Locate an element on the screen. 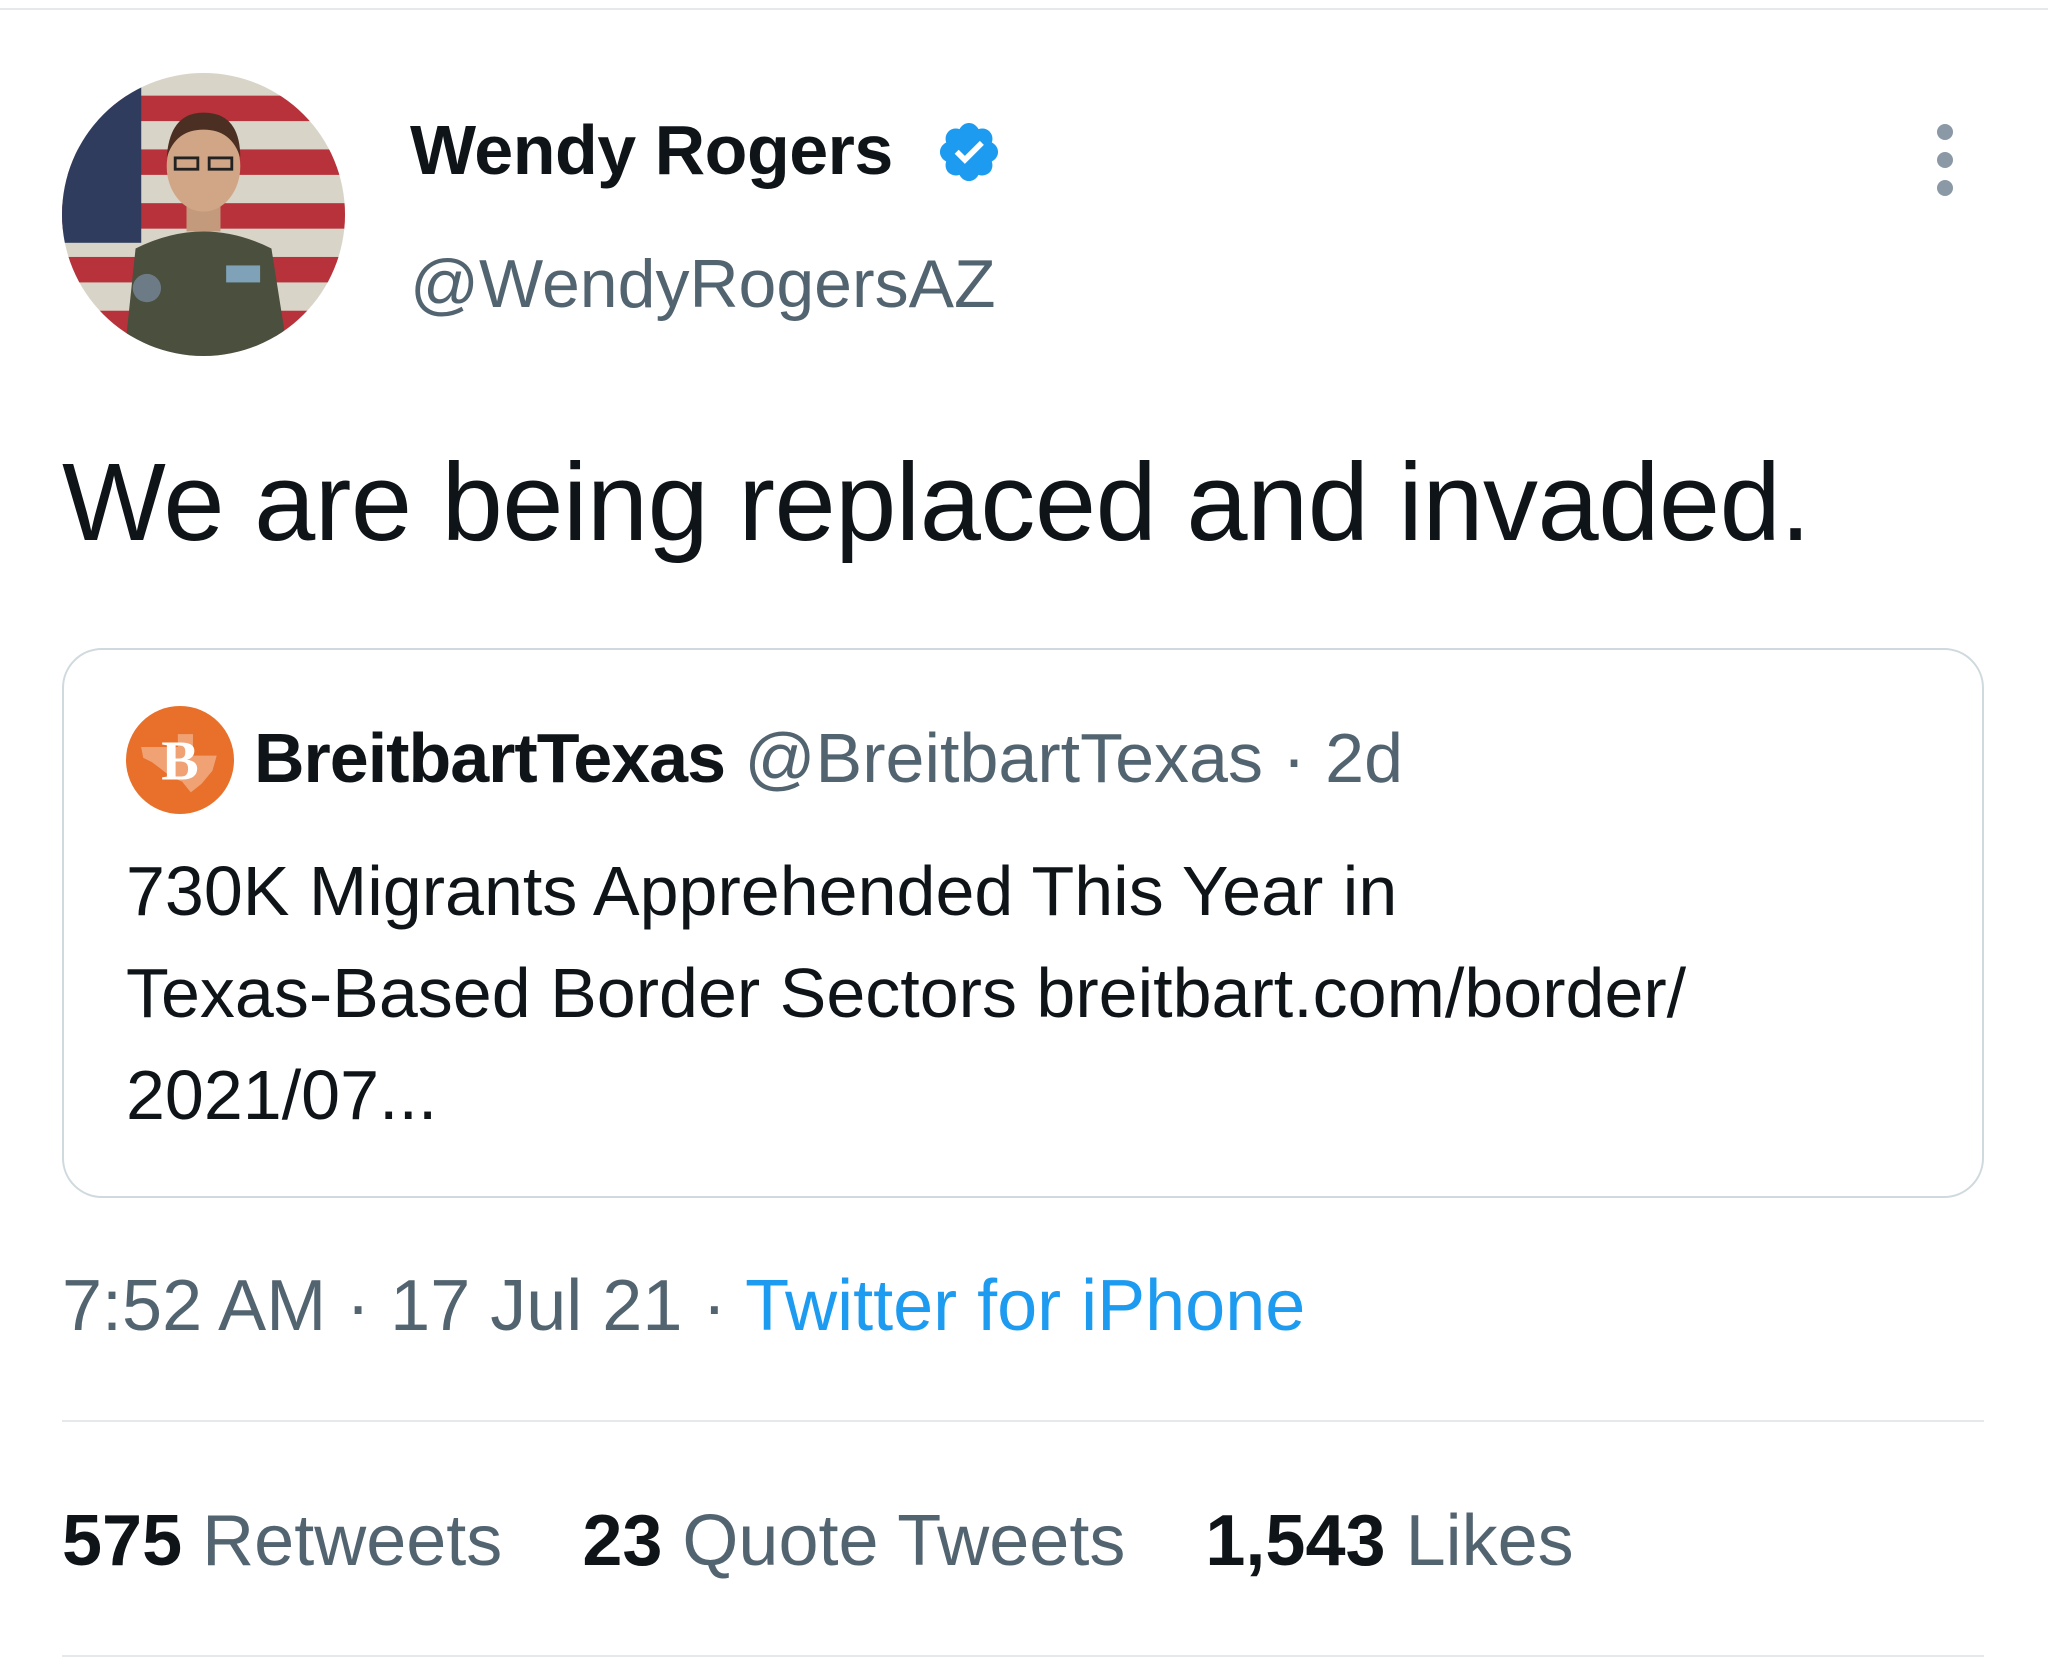 This screenshot has height=1662, width=2048. breitbart-logo: B is located at coordinates (180, 760).